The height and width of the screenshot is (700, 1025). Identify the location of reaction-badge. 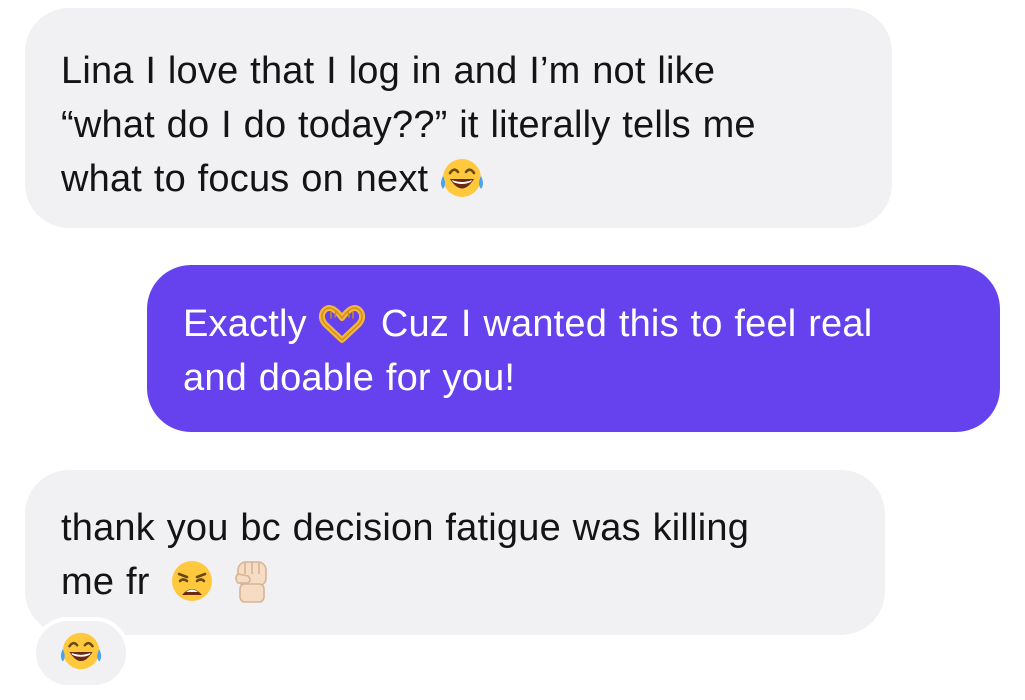
(81, 653).